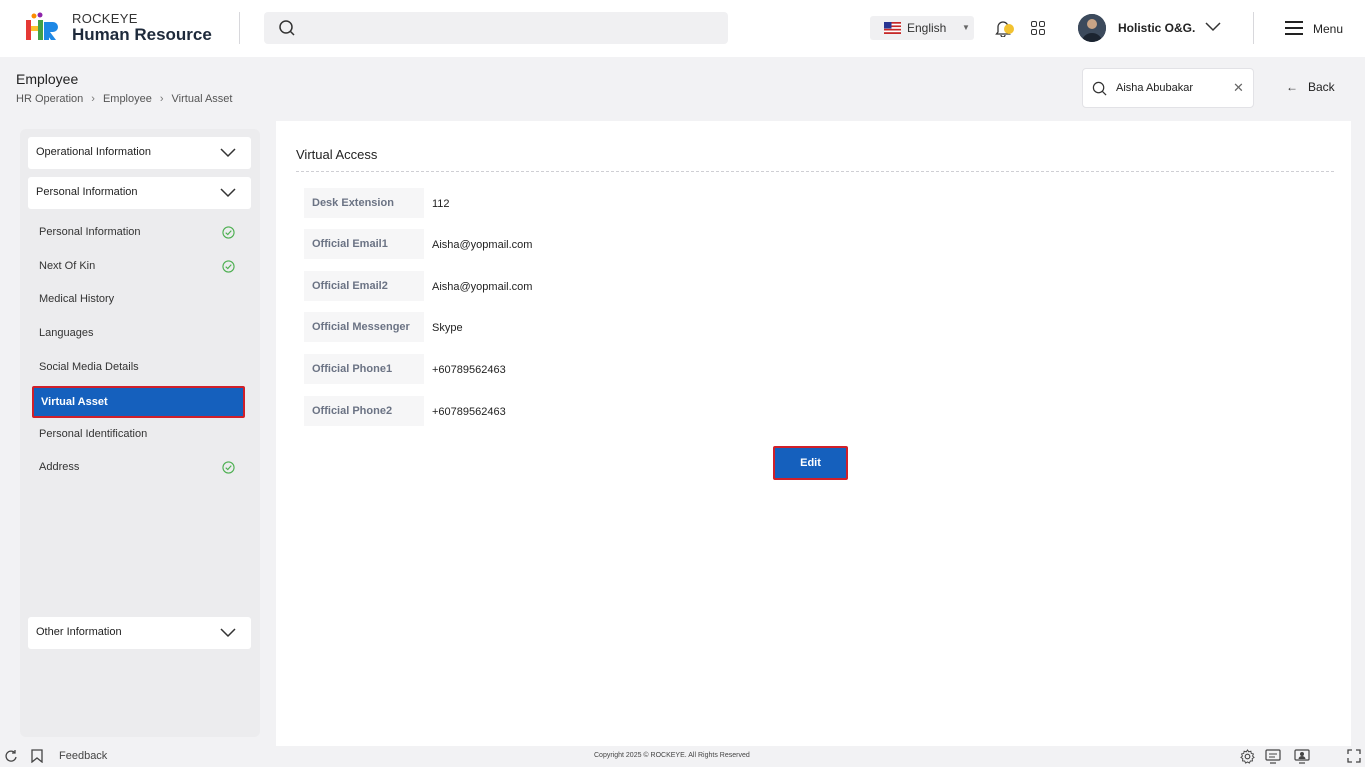  I want to click on sidebar-item-label: Virtual Asset, so click(74, 402).